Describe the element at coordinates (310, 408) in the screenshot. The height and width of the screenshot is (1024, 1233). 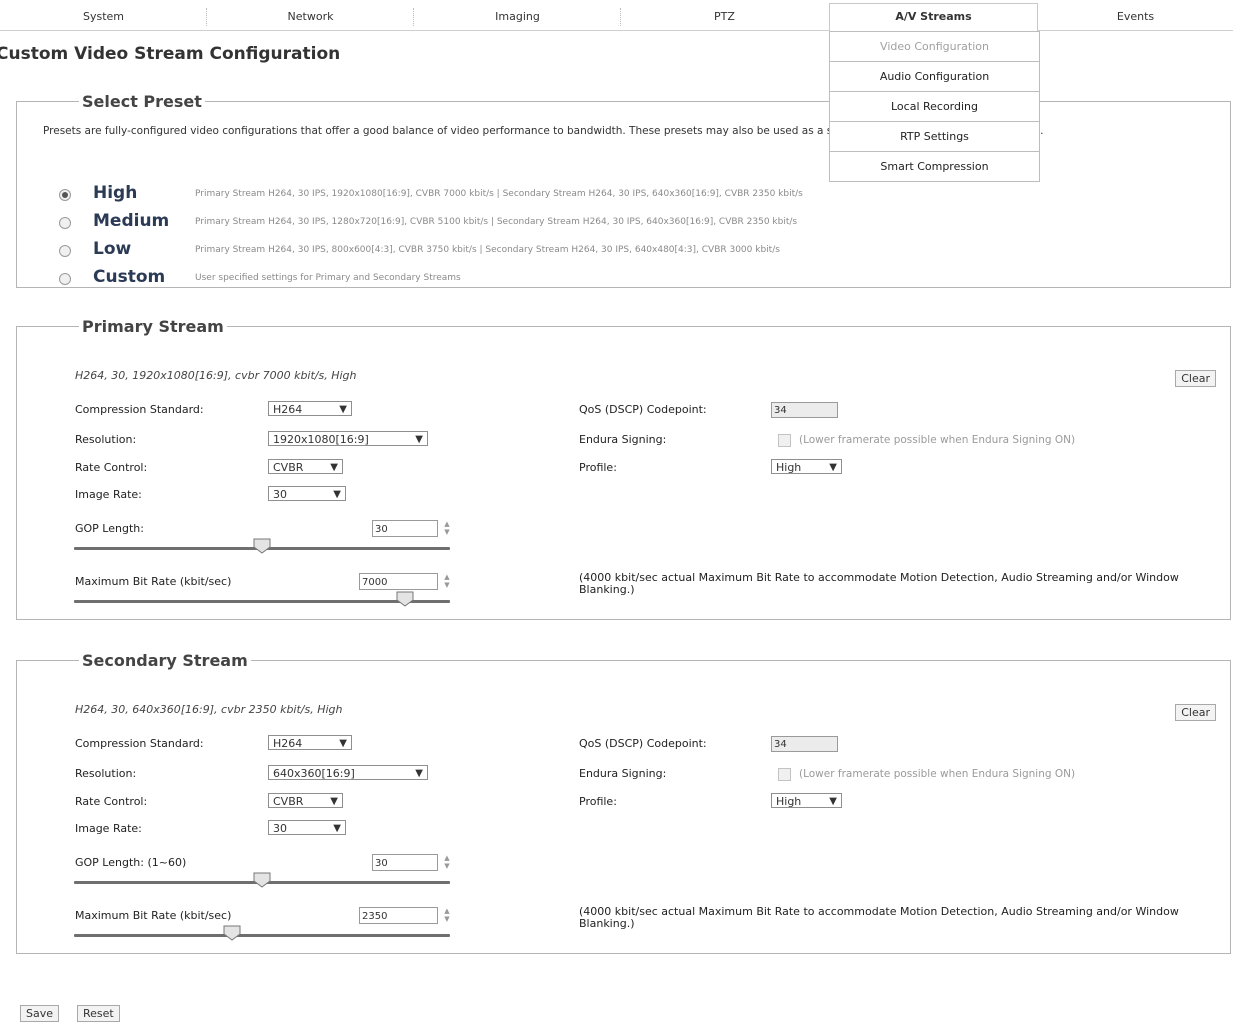
I see `primary-compression-select: H264 ▼` at that location.